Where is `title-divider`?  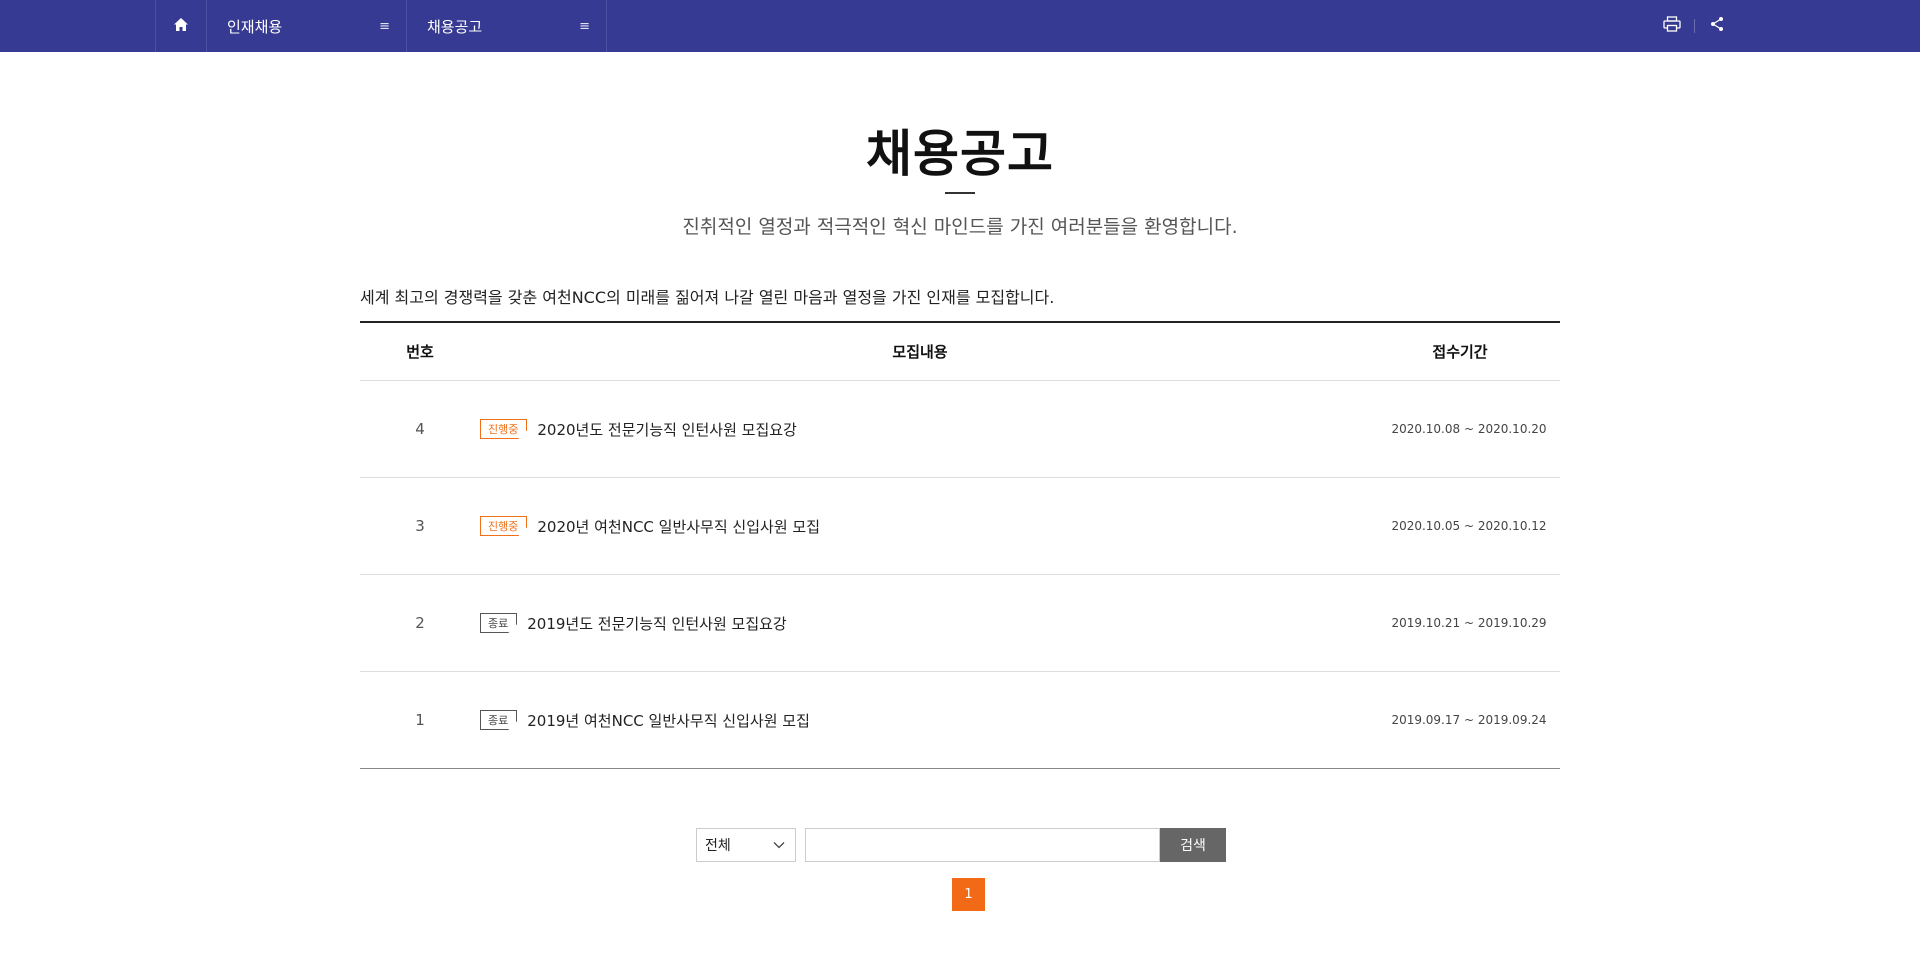
title-divider is located at coordinates (960, 193).